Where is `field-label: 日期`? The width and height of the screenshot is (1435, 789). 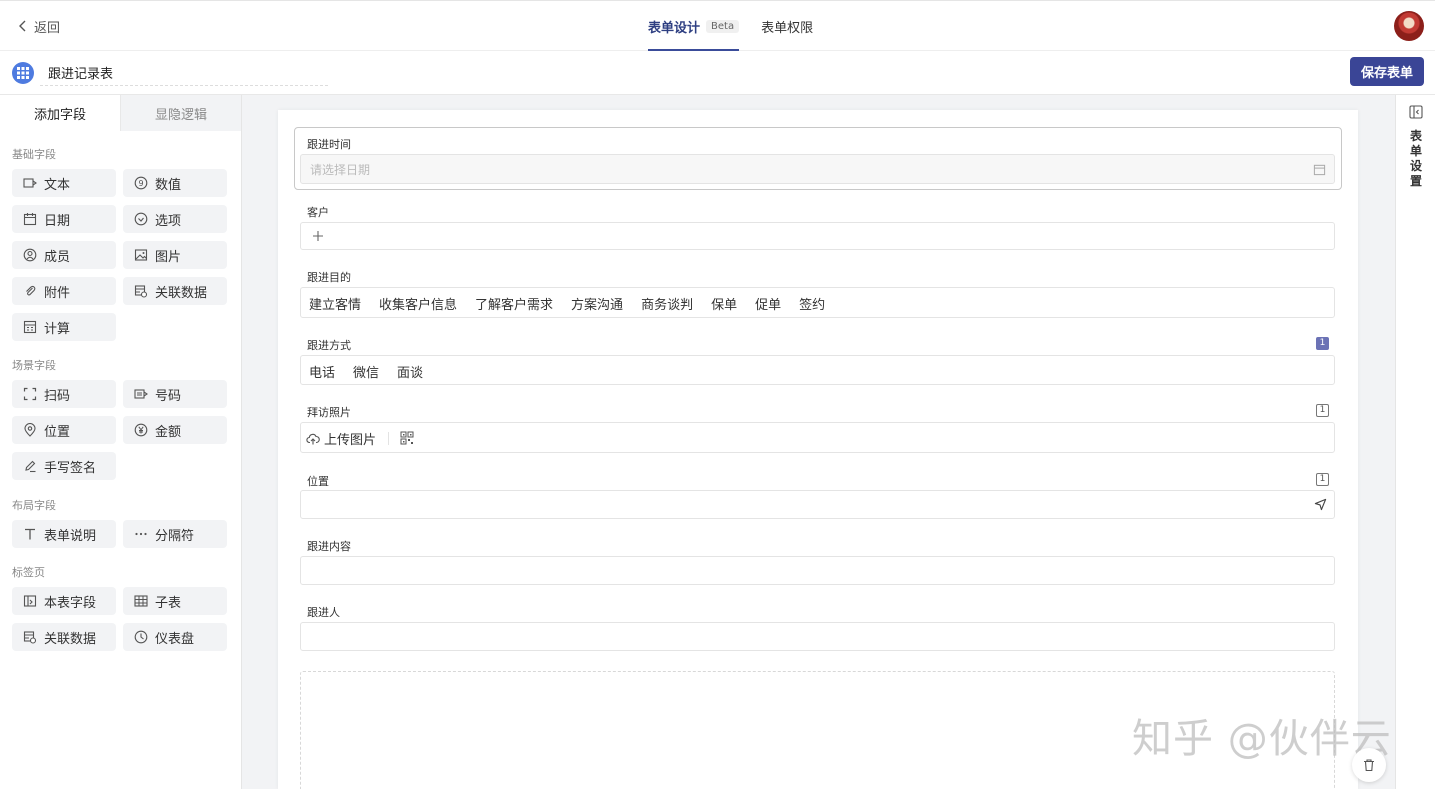
field-label: 日期 is located at coordinates (57, 221).